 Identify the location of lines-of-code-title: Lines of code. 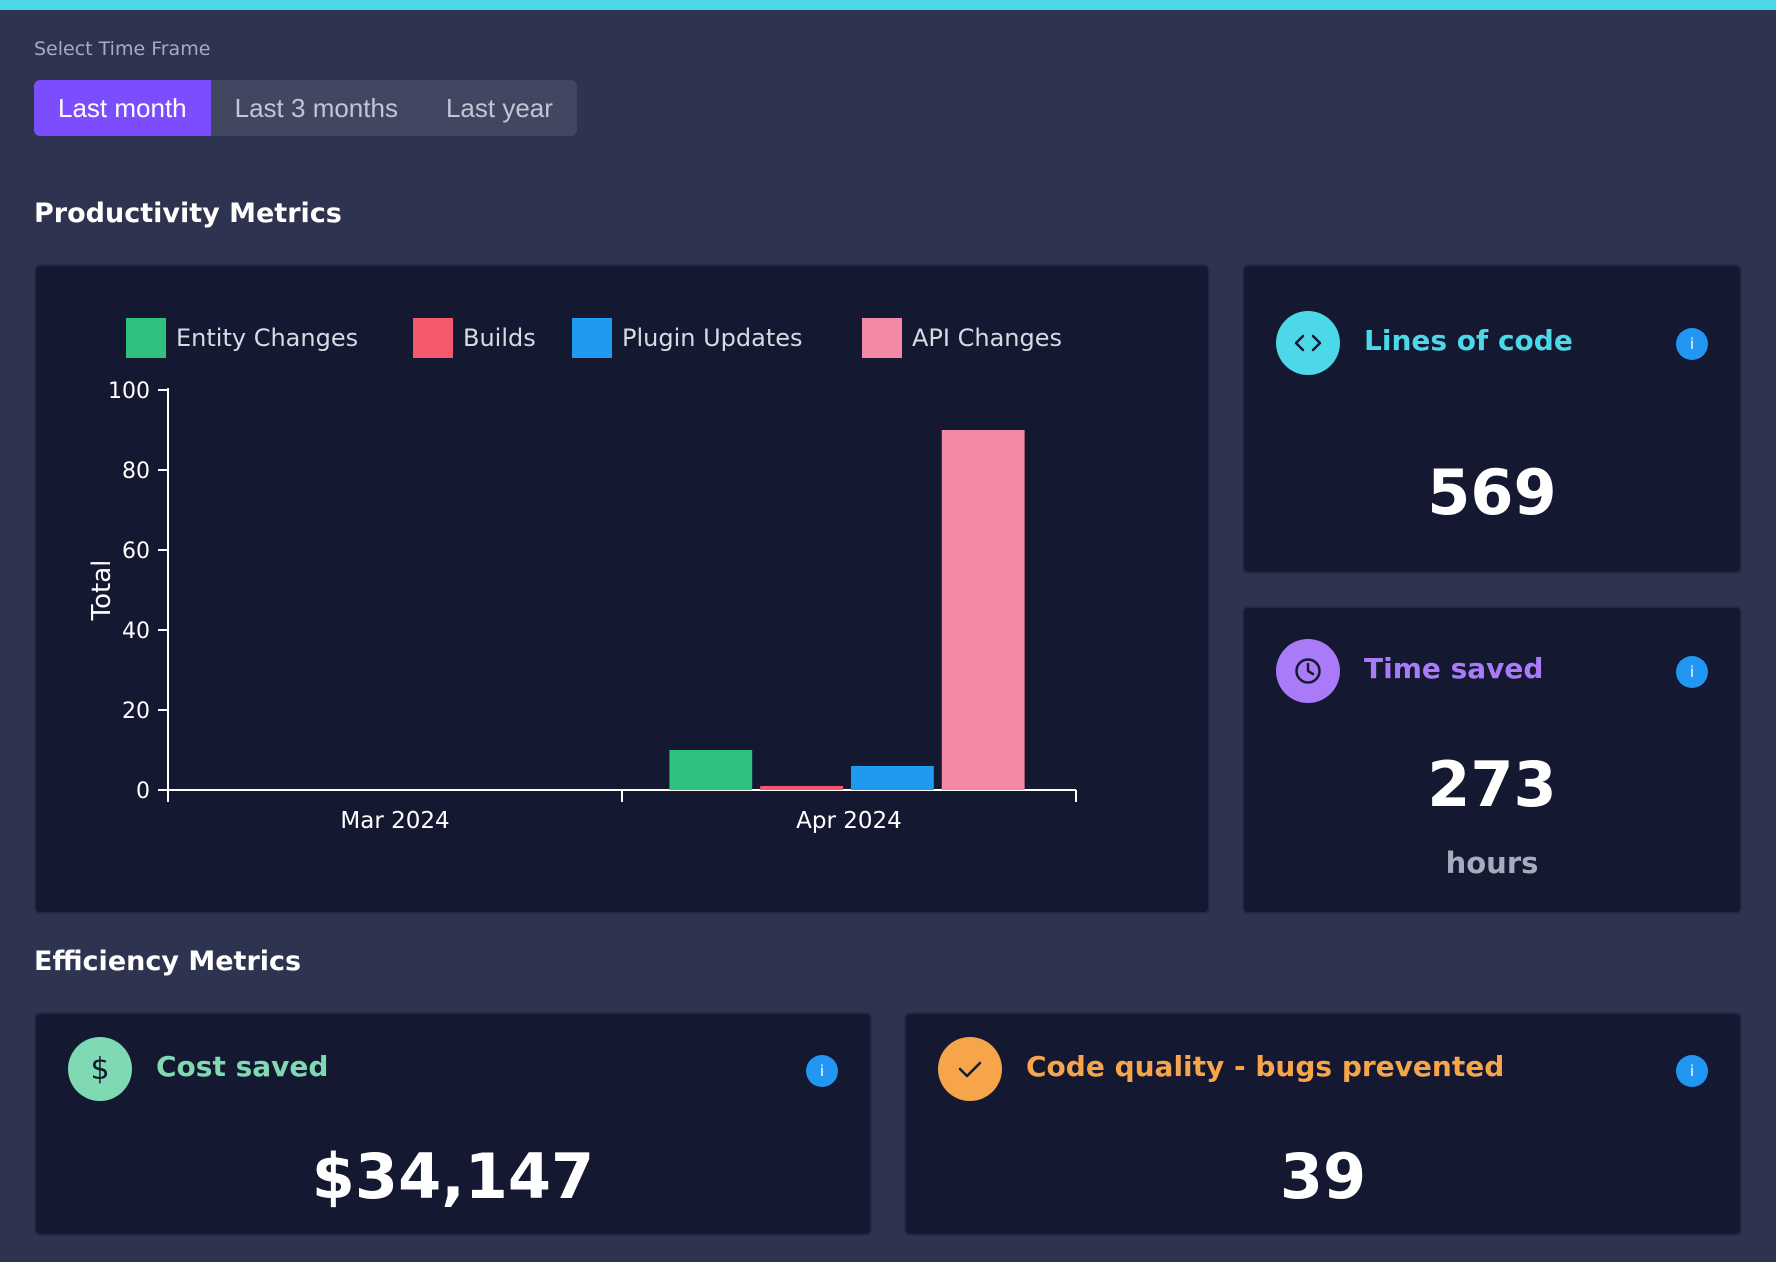
(1468, 340).